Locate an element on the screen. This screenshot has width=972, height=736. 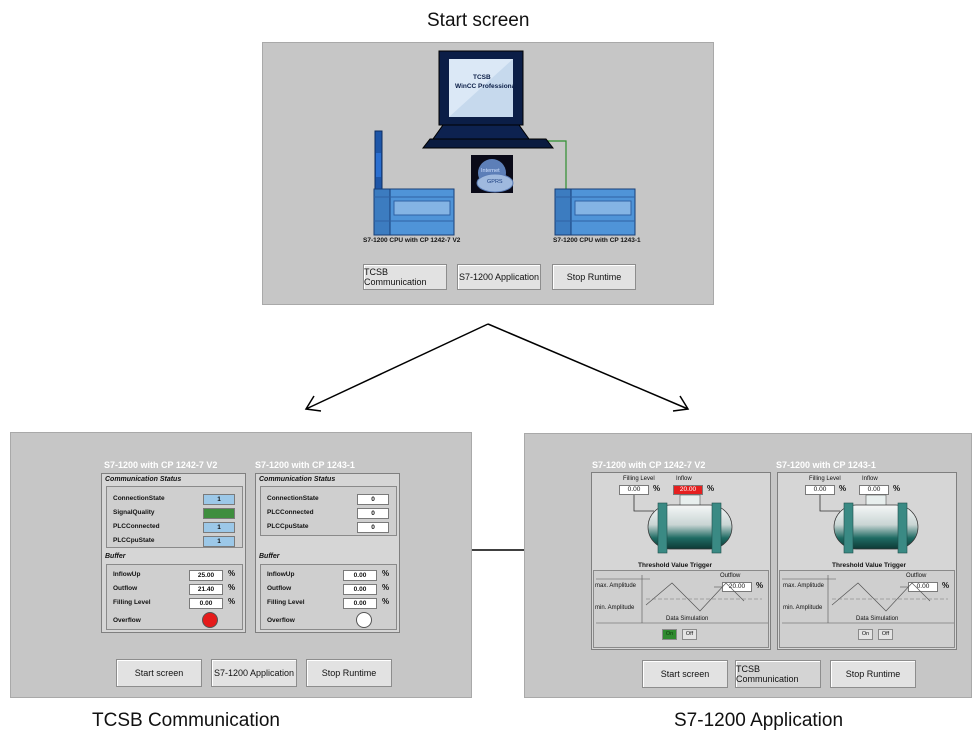
plc-left-label: S7-1200 CPU with CP 1242-7 V2 is located at coordinates (412, 240).